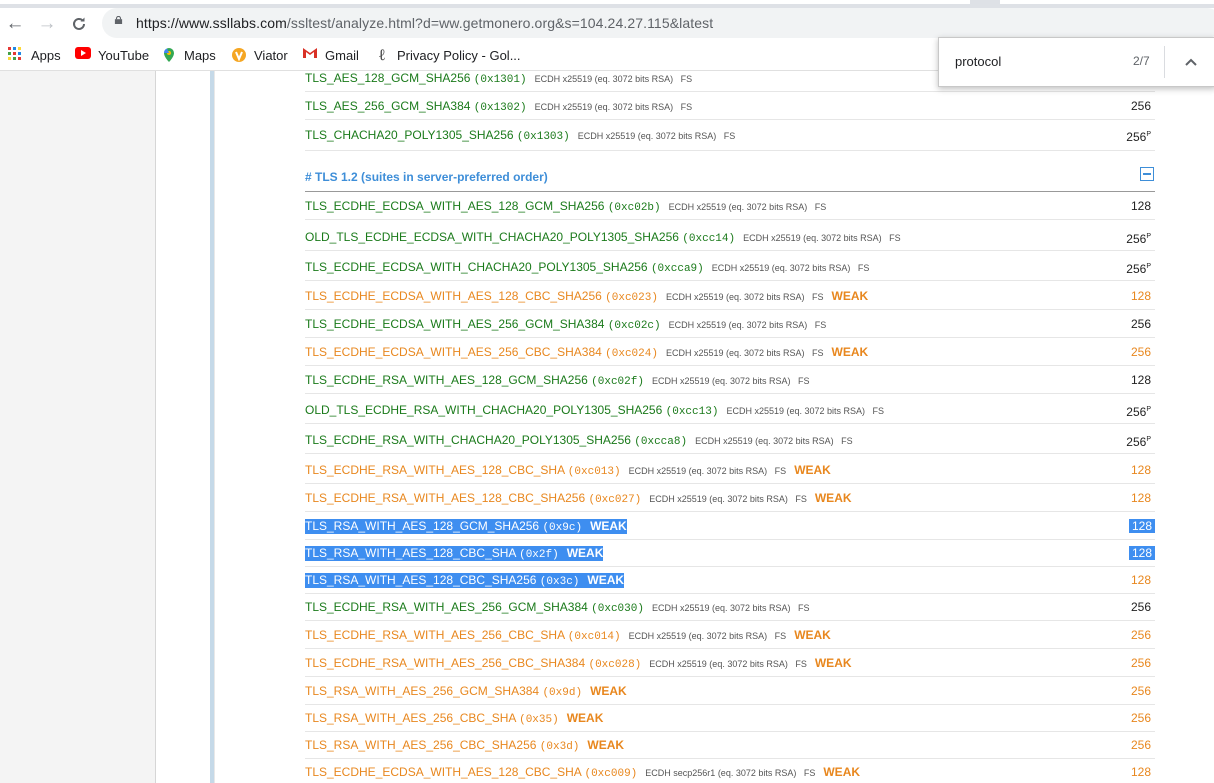 This screenshot has width=1214, height=783. What do you see at coordinates (631, 298) in the screenshot?
I see `cipher-code: (0xc023)` at bounding box center [631, 298].